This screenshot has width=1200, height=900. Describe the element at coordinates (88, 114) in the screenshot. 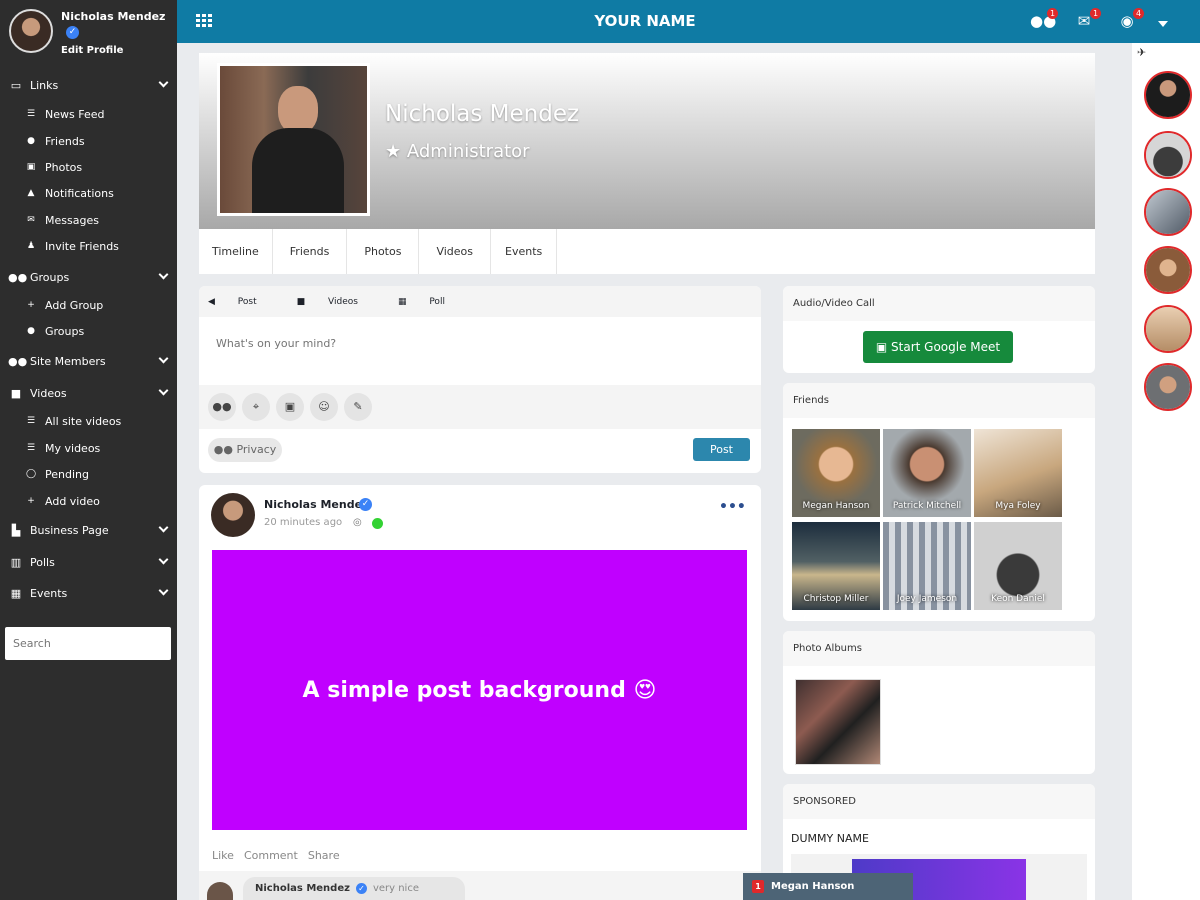

I see `sidebar-item-news-feed: ☰ News Feed` at that location.